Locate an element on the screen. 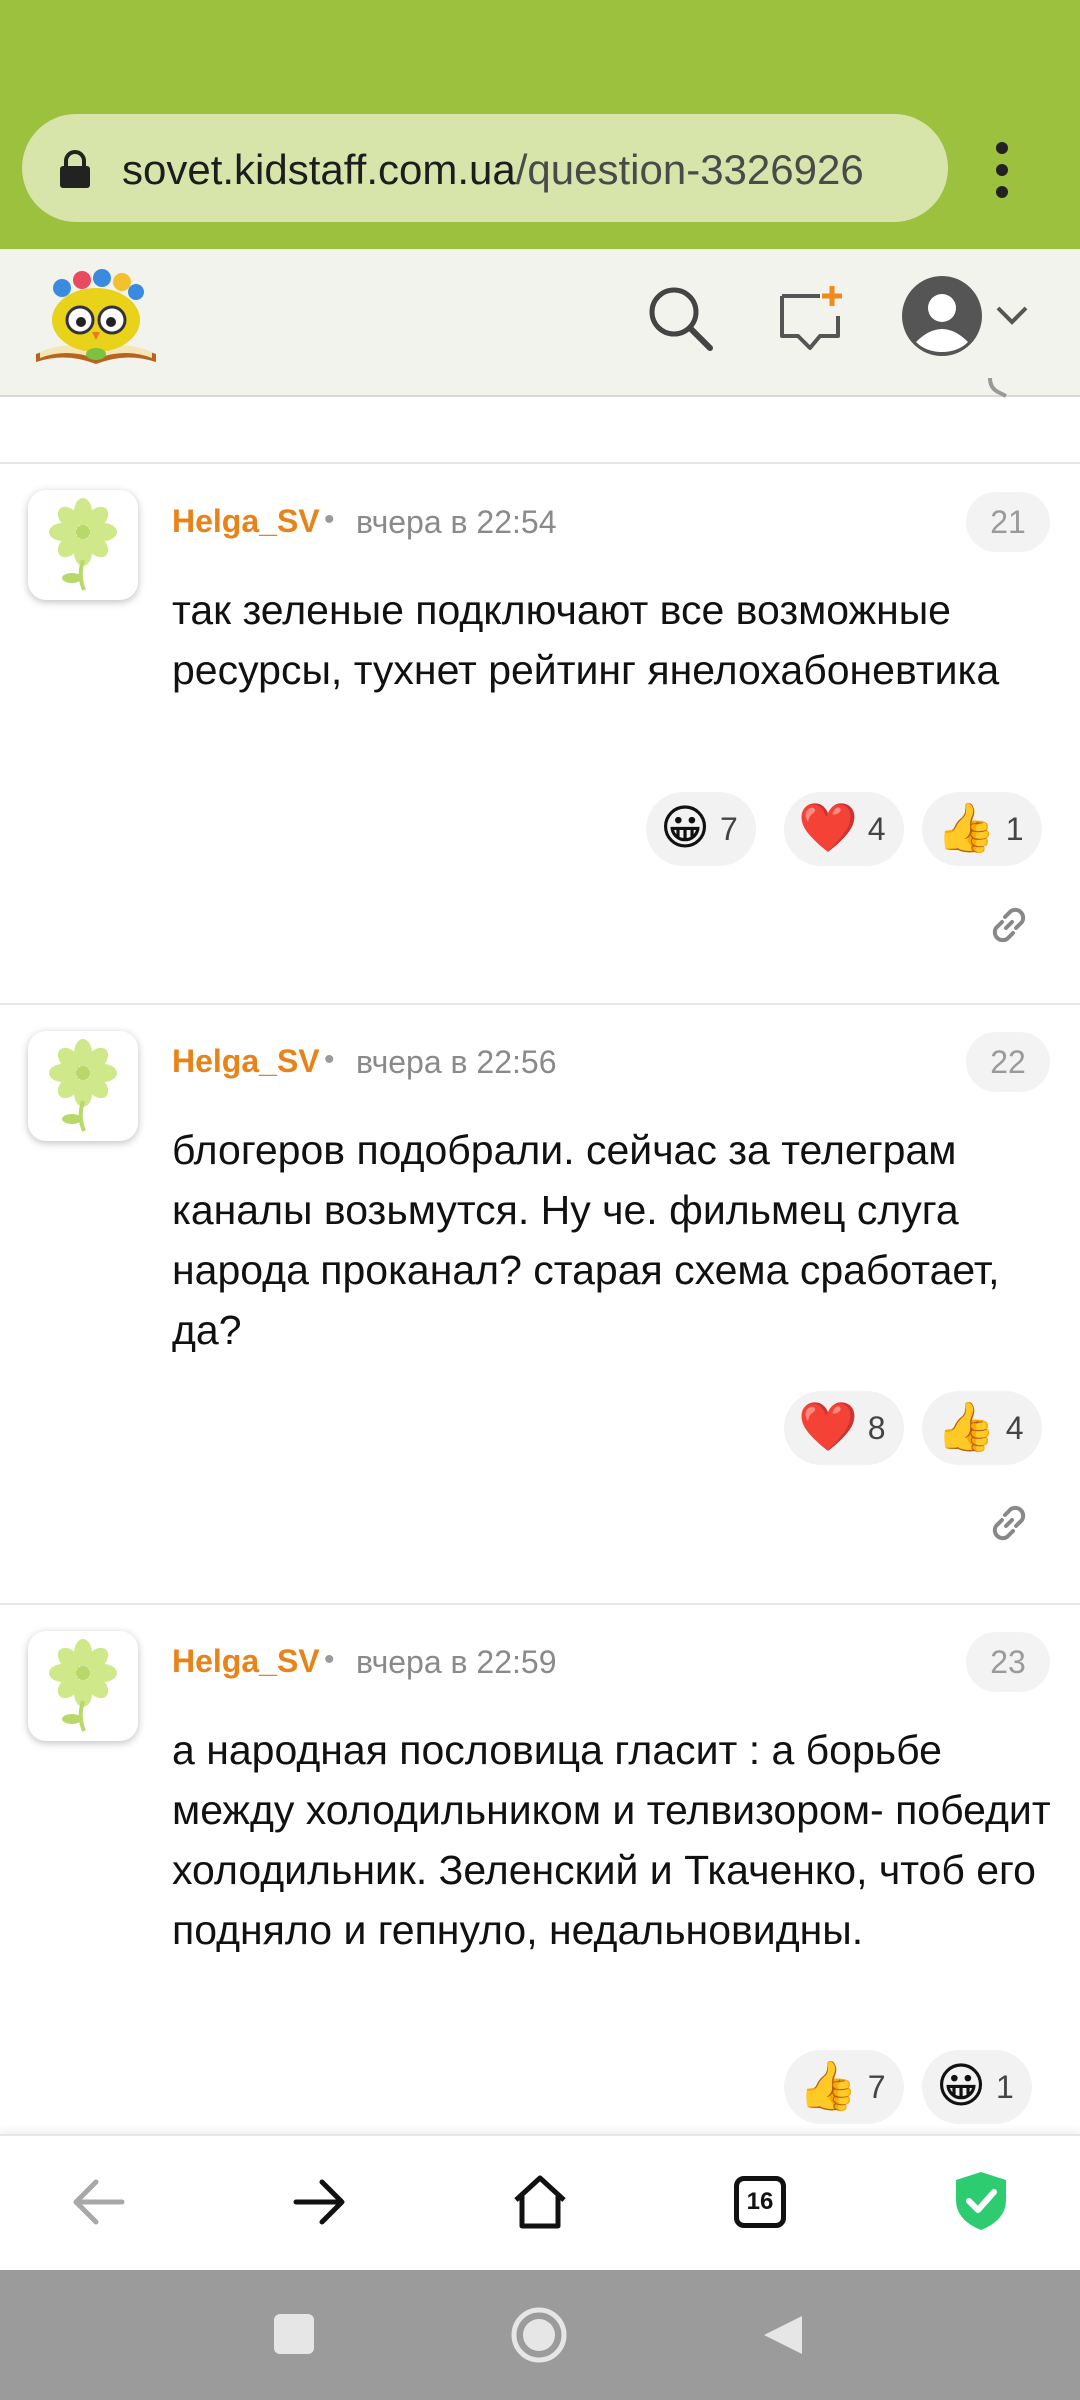 The image size is (1080, 2400). reaction-thumbs-up: 👍 7 is located at coordinates (844, 2087).